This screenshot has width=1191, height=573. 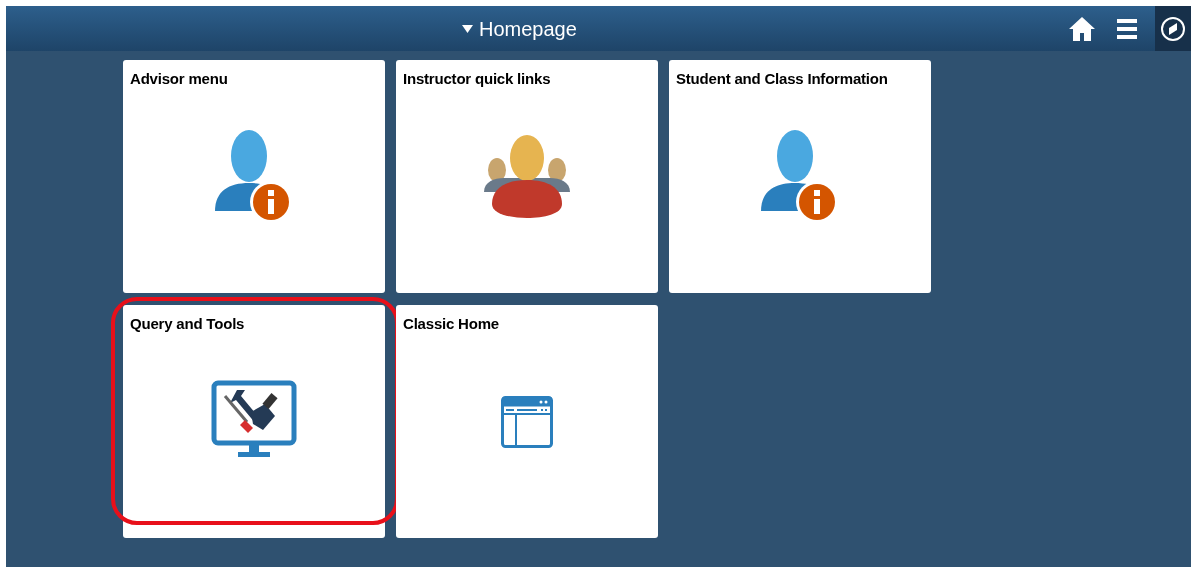 What do you see at coordinates (477, 79) in the screenshot?
I see `tile-title: Instructor quick links` at bounding box center [477, 79].